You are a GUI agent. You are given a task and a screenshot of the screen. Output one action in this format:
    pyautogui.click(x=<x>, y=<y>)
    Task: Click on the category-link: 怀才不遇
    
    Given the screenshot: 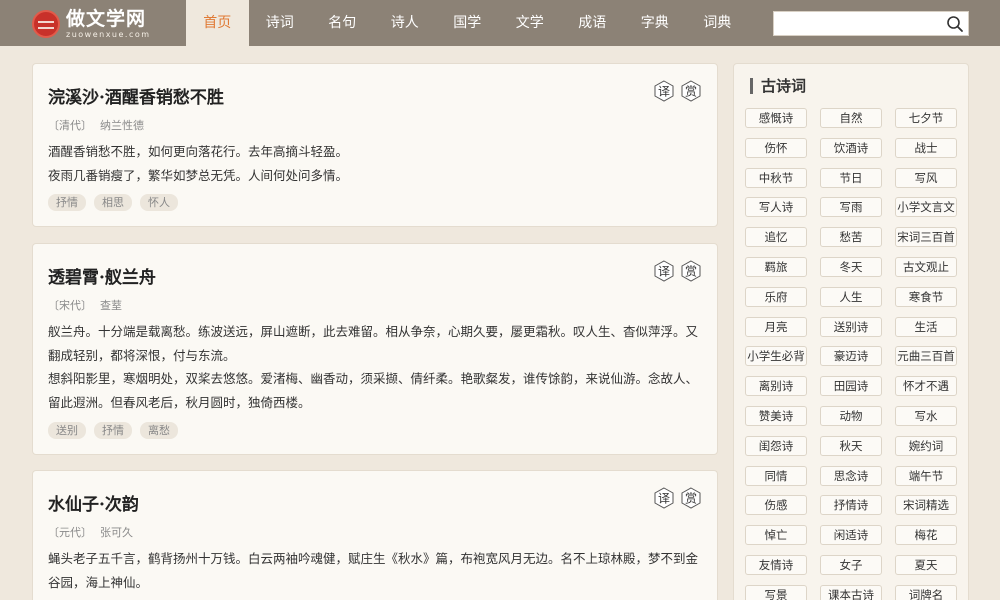 What is the action you would take?
    pyautogui.click(x=926, y=386)
    